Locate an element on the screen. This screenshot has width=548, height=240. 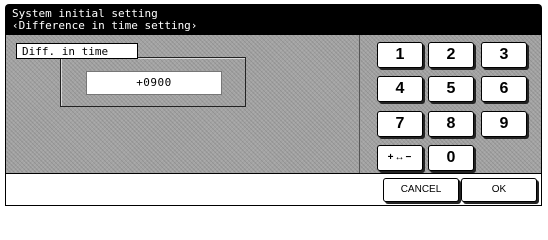
key-0: 0 is located at coordinates (451, 158).